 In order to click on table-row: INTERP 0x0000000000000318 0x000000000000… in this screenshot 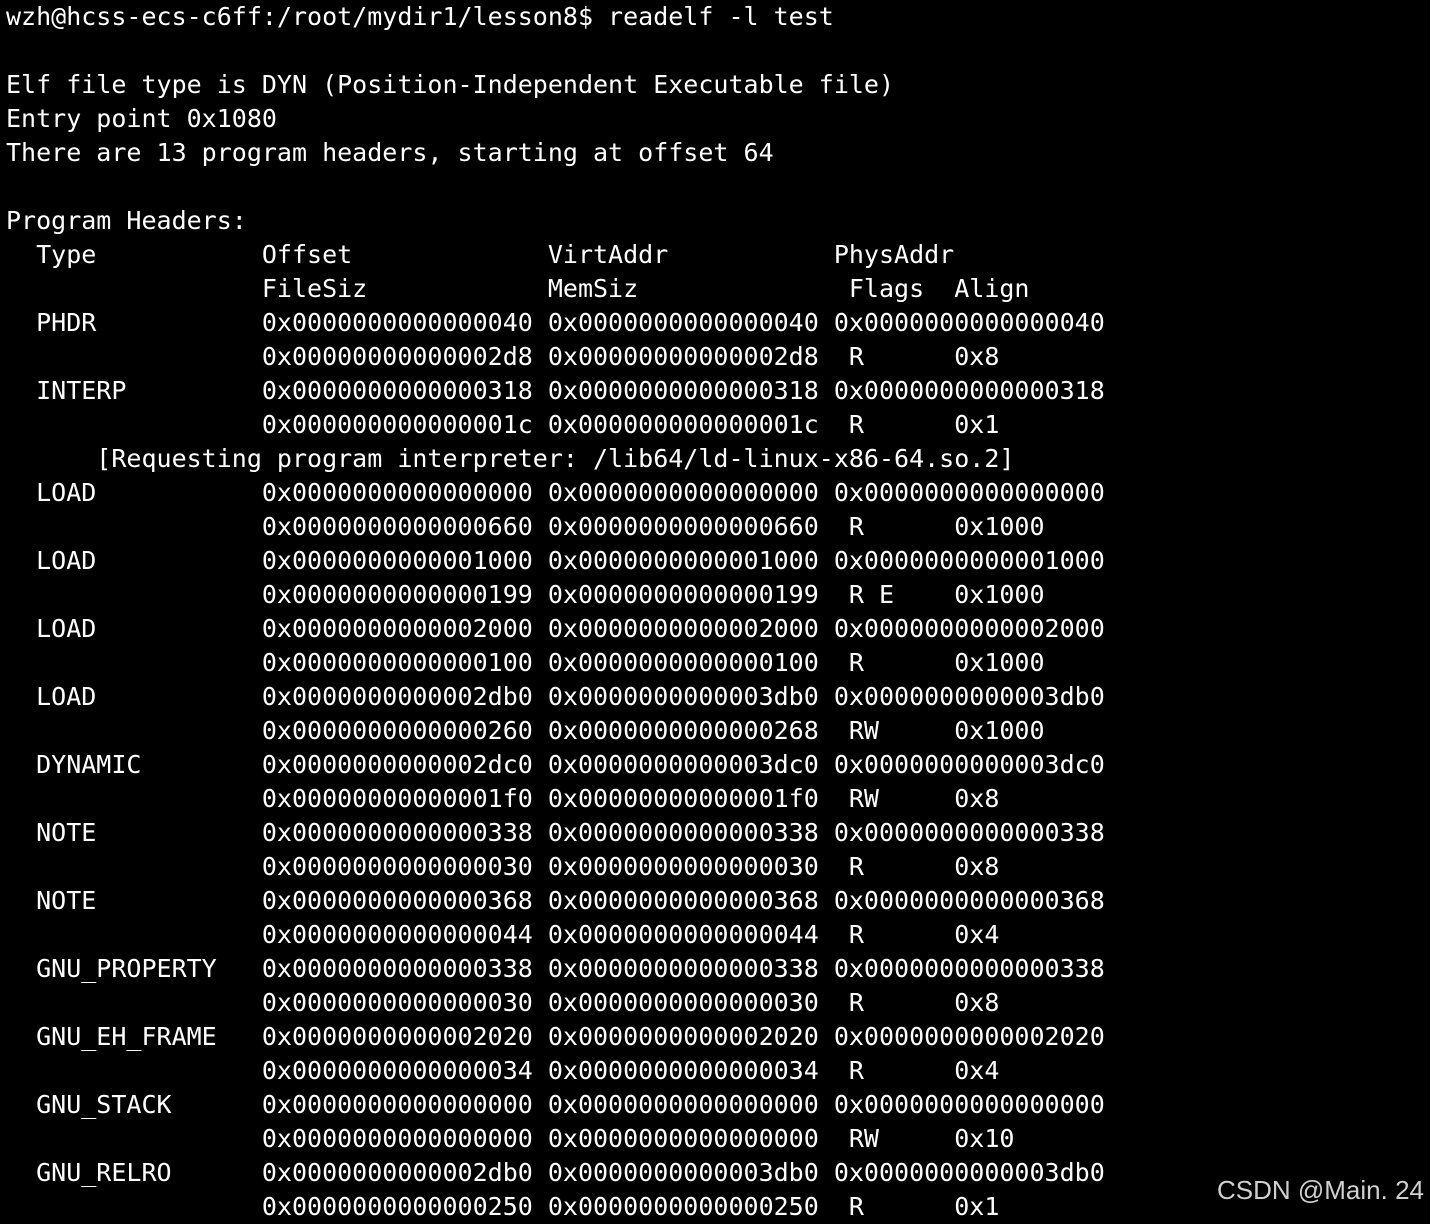, I will do `click(555, 390)`.